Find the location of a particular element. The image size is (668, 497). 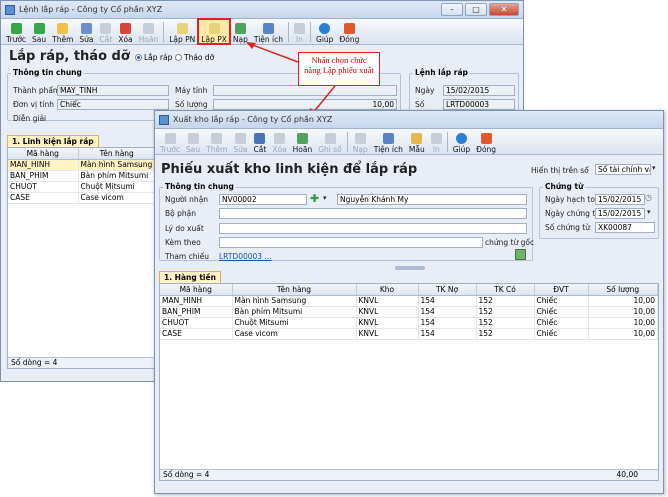

date-field: 15/02/2015 is located at coordinates (479, 90).